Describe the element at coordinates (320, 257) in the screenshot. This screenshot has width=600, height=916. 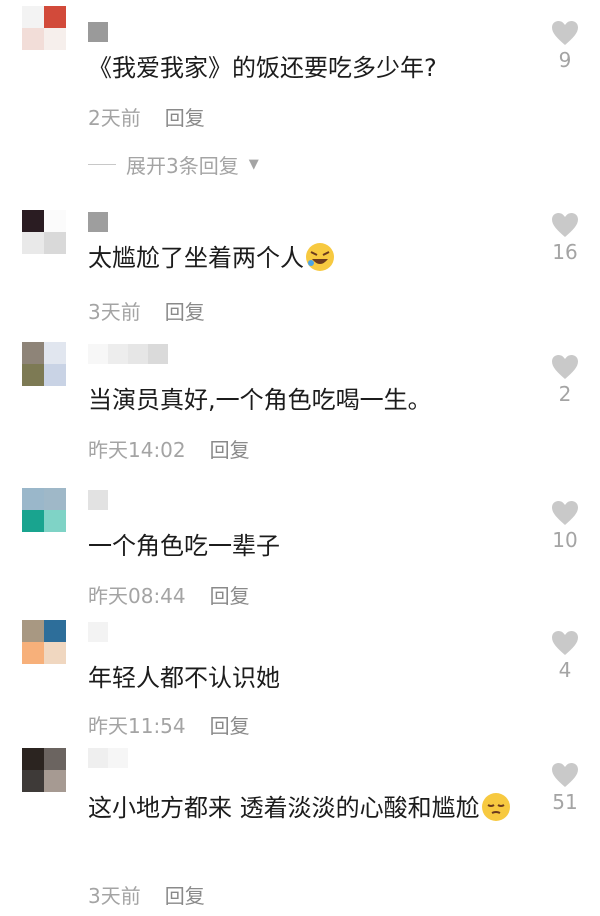
I see `rolling-laughing-emoji` at that location.